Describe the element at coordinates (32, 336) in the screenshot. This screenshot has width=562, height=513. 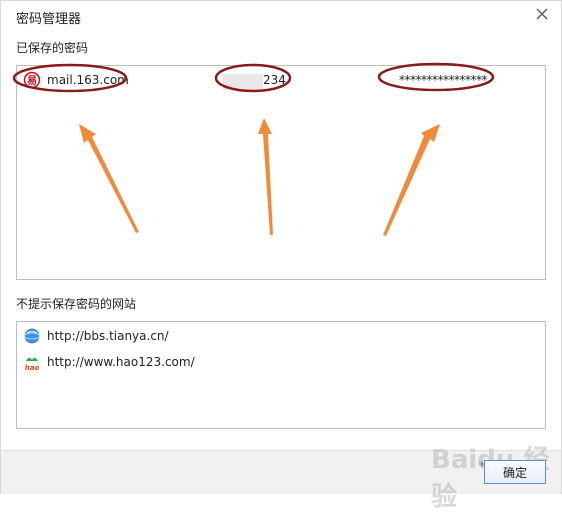
I see `tianya-globe-icon` at that location.